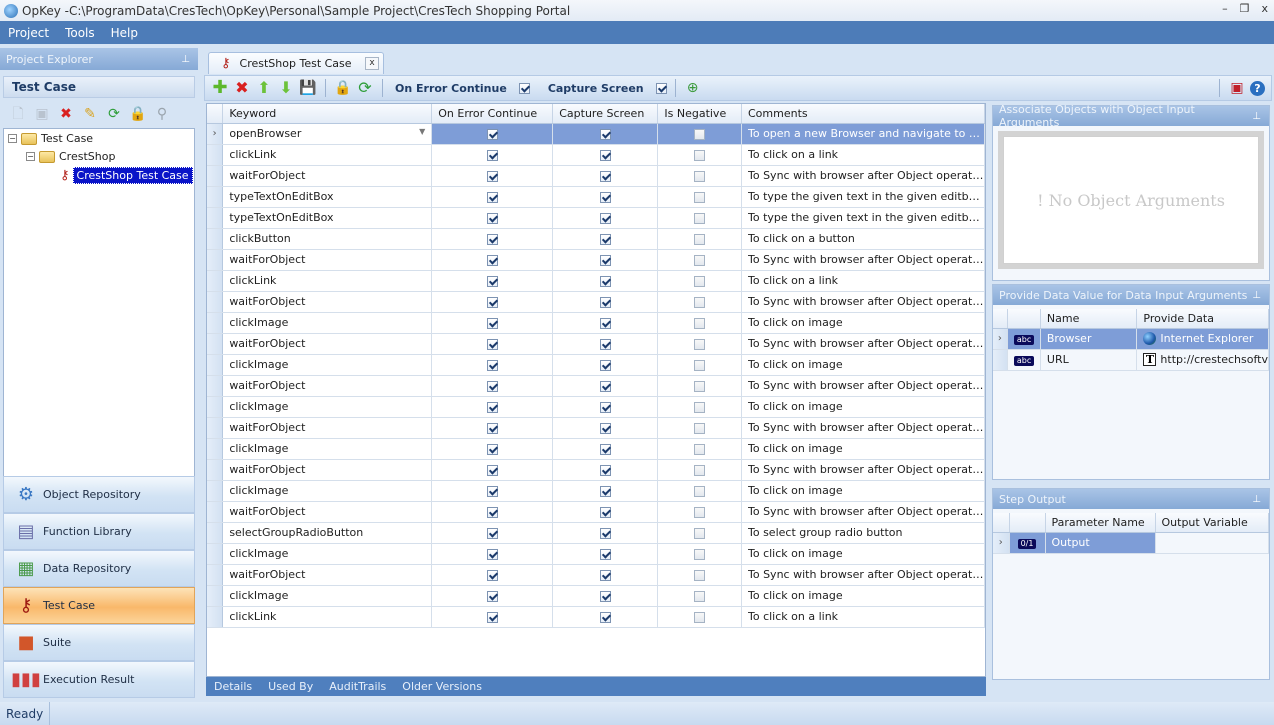  What do you see at coordinates (80, 33) in the screenshot?
I see `menu-tools: Tools` at bounding box center [80, 33].